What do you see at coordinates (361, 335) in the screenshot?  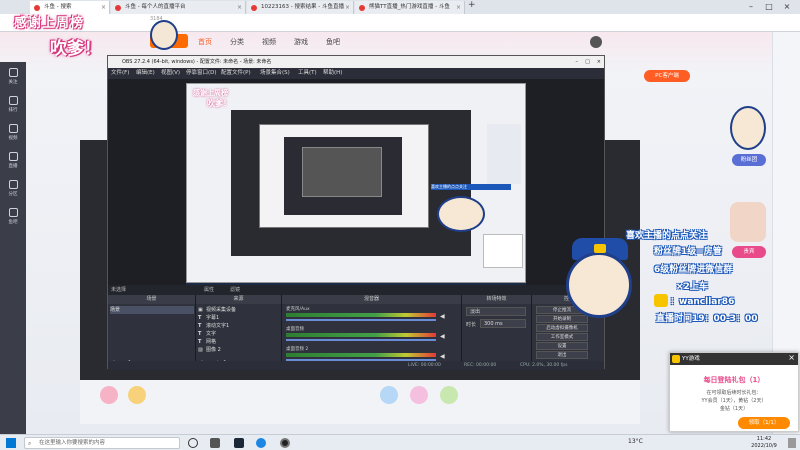 I see `volume-meter` at bounding box center [361, 335].